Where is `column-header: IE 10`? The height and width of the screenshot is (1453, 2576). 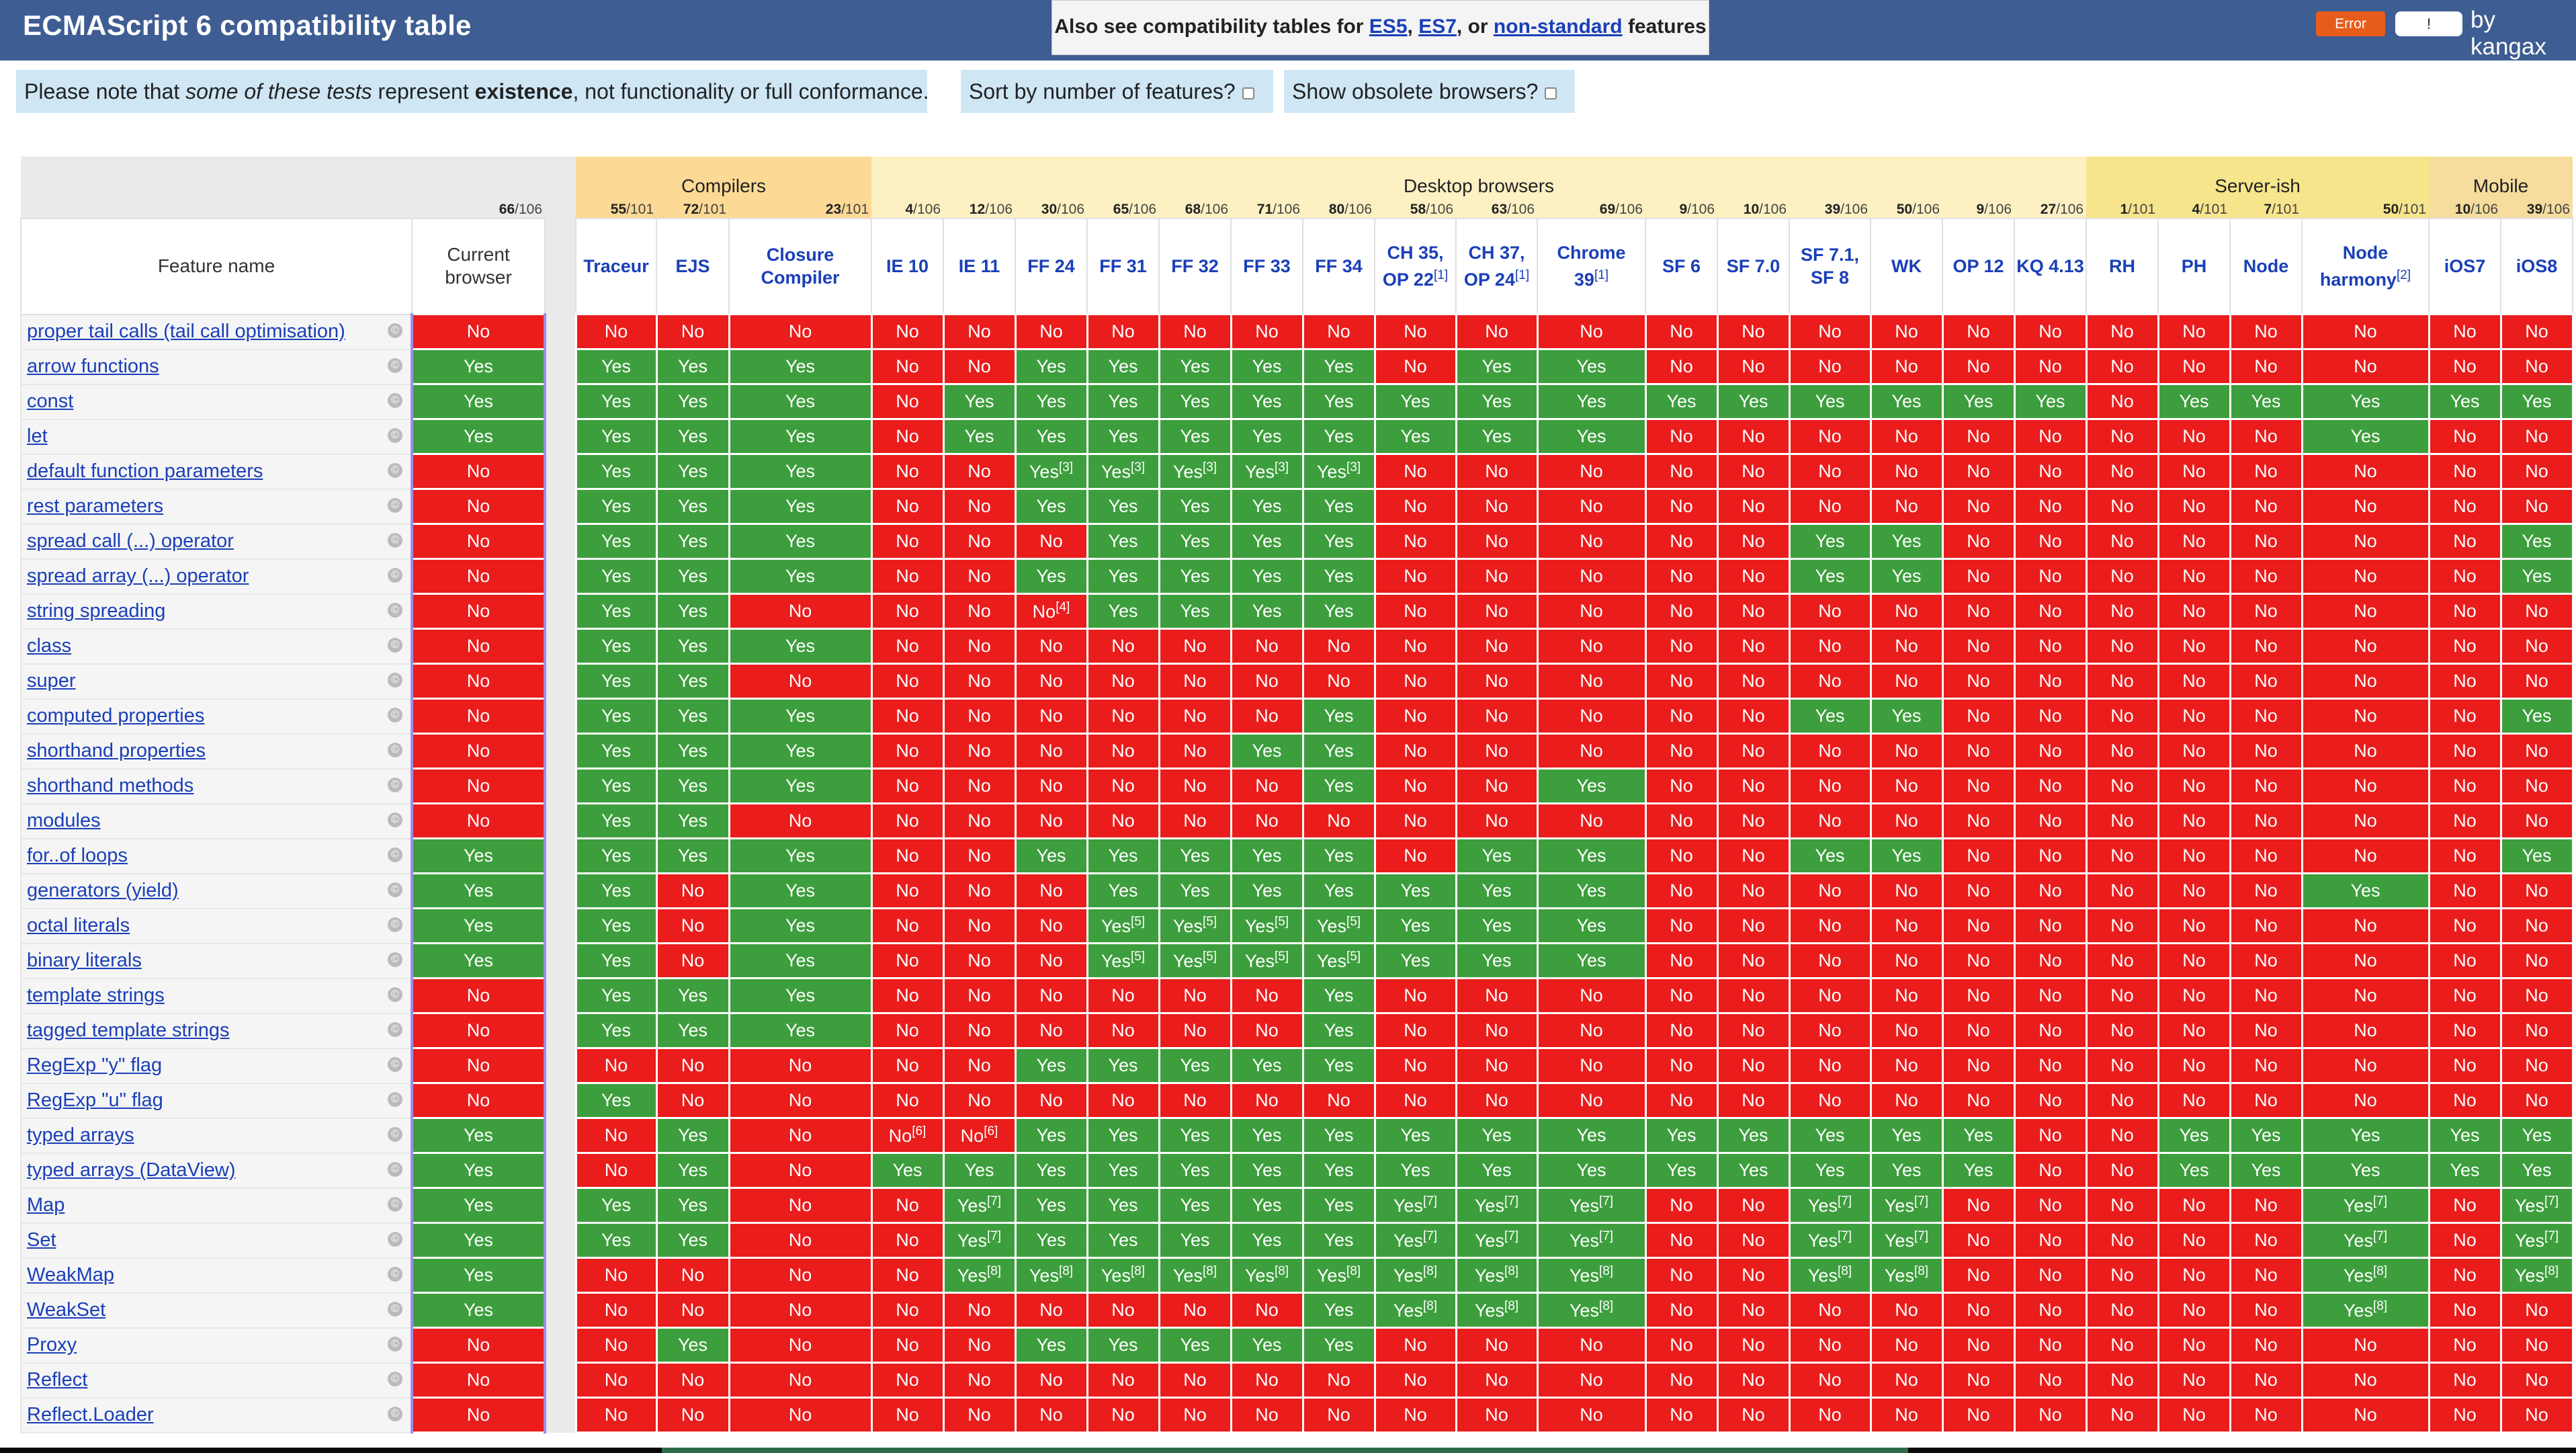
column-header: IE 10 is located at coordinates (907, 266).